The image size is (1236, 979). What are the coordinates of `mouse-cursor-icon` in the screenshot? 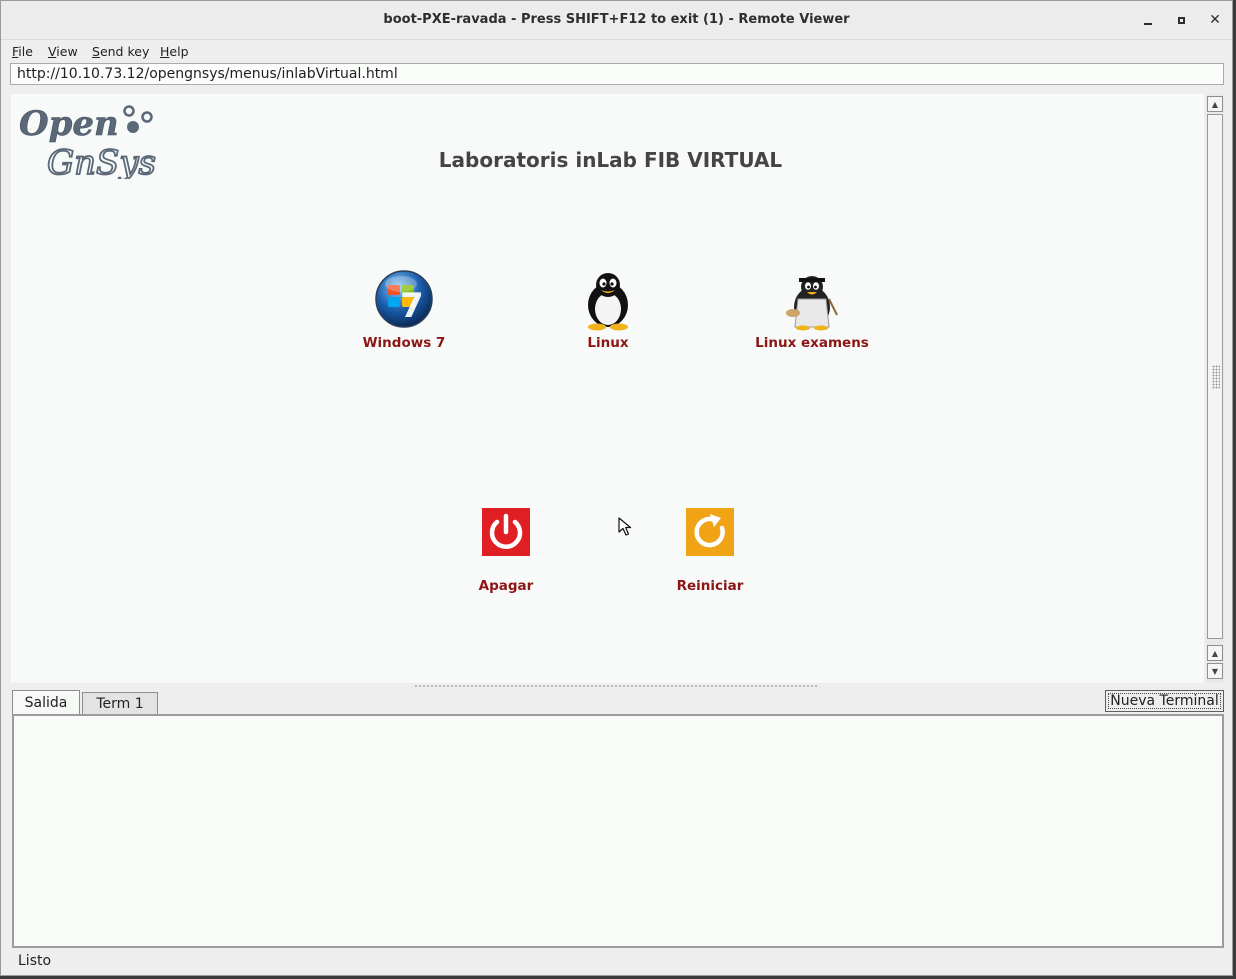 It's located at (625, 526).